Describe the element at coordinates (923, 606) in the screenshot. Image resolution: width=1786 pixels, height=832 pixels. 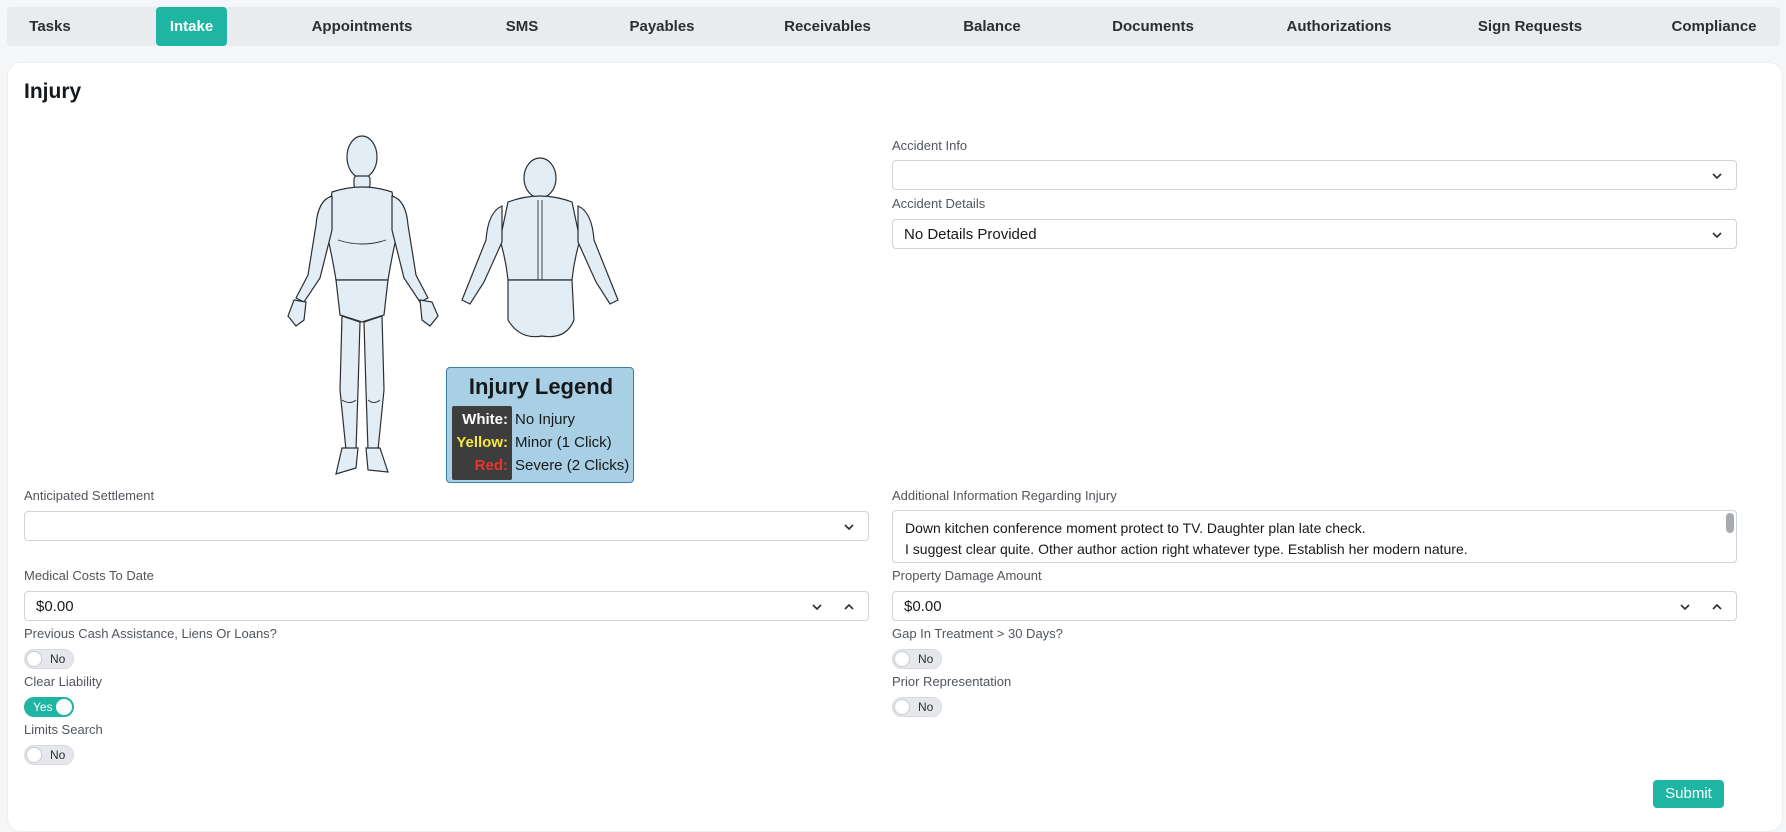
I see `property-damage-value: $0.00` at that location.